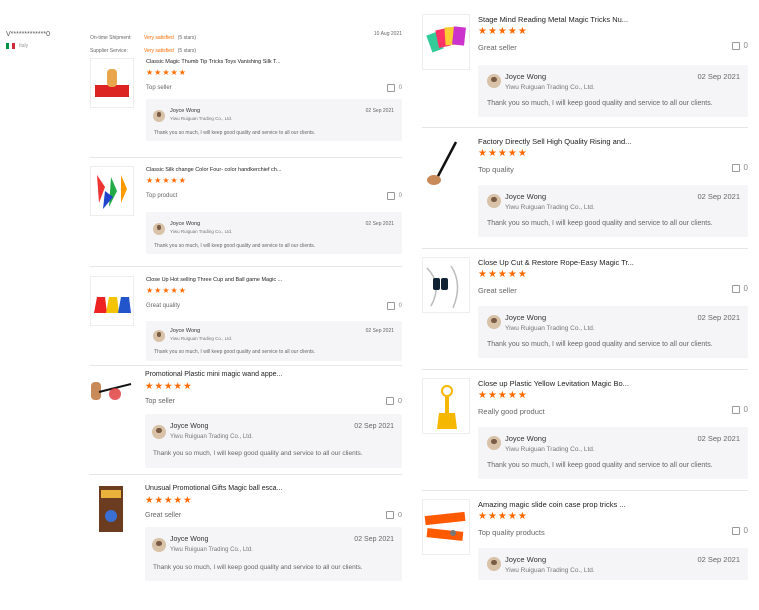 The image size is (759, 610). I want to click on buyer-name: V*************0, so click(28, 34).